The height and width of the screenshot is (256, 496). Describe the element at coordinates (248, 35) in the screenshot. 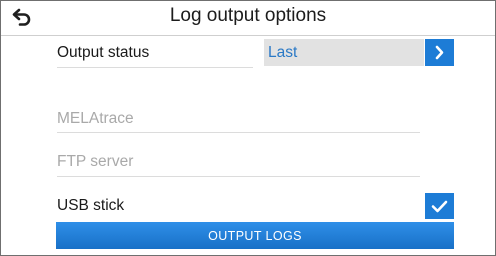

I see `title-divider` at that location.